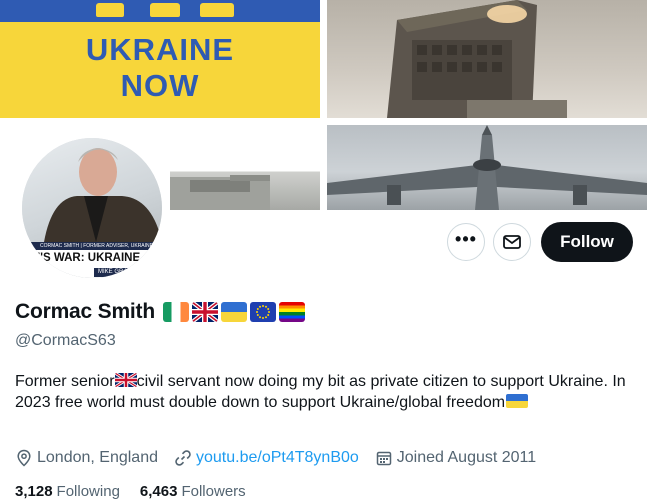 Image resolution: width=647 pixels, height=503 pixels. I want to click on location-icon, so click(24, 458).